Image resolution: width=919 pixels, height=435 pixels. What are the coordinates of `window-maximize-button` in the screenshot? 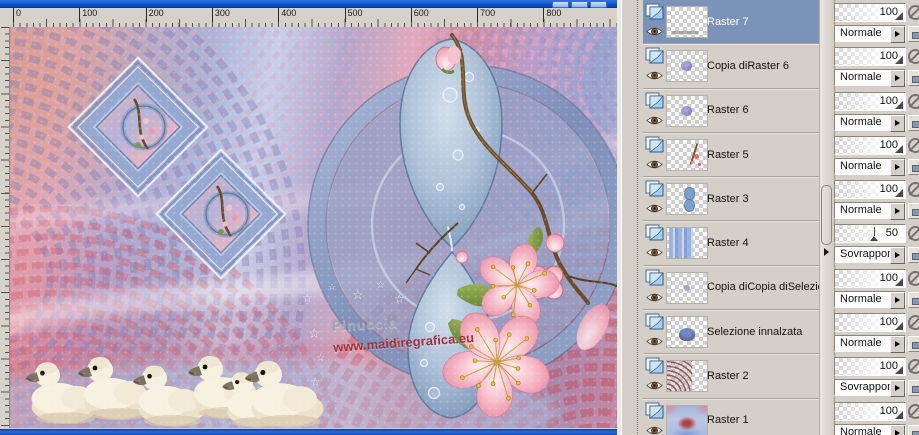 It's located at (579, 4).